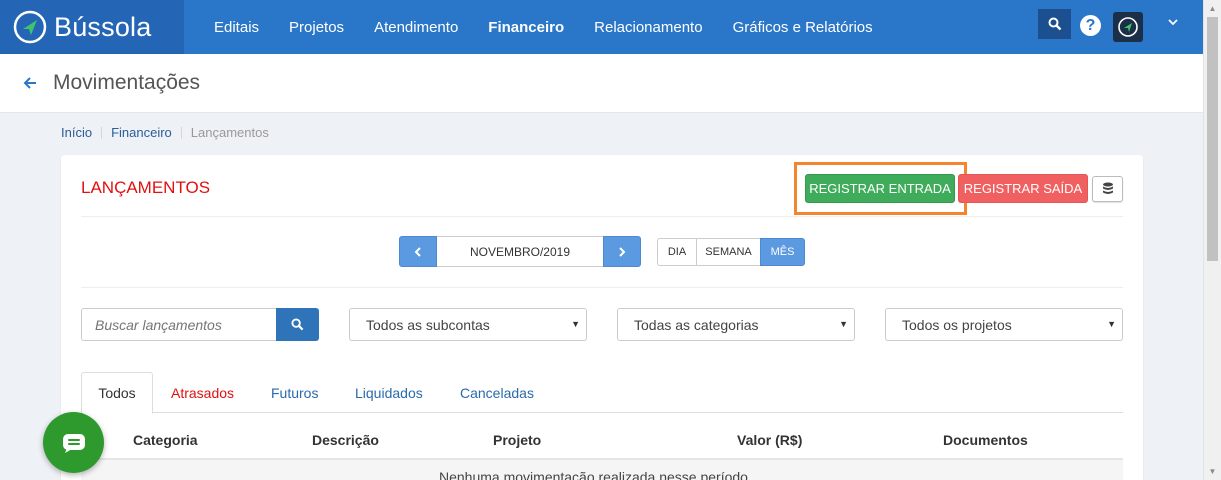 Image resolution: width=1221 pixels, height=480 pixels. What do you see at coordinates (202, 392) in the screenshot?
I see `tab-atrasados: Atrasados` at bounding box center [202, 392].